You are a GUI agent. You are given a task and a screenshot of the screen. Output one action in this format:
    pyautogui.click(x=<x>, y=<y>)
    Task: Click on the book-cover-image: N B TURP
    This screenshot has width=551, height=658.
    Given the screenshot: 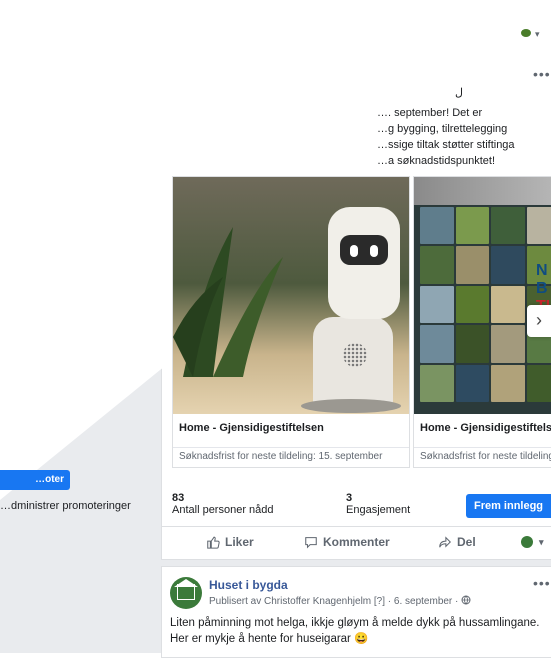 What is the action you would take?
    pyautogui.click(x=482, y=295)
    